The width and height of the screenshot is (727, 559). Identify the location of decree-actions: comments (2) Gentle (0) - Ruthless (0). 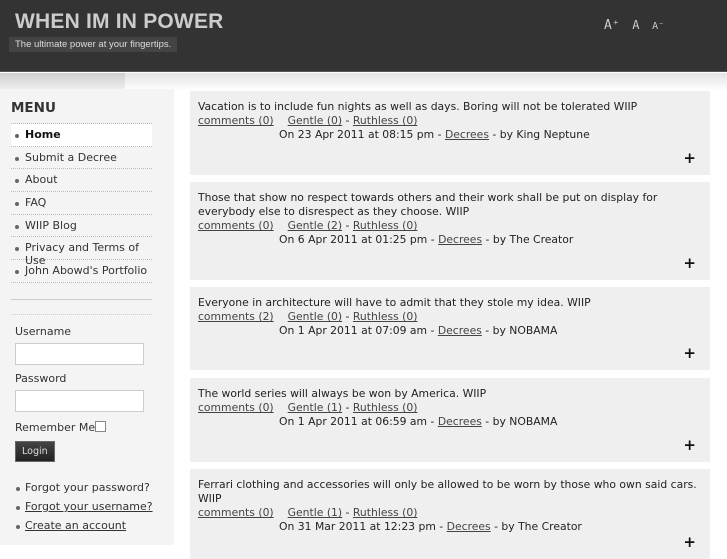
(450, 317).